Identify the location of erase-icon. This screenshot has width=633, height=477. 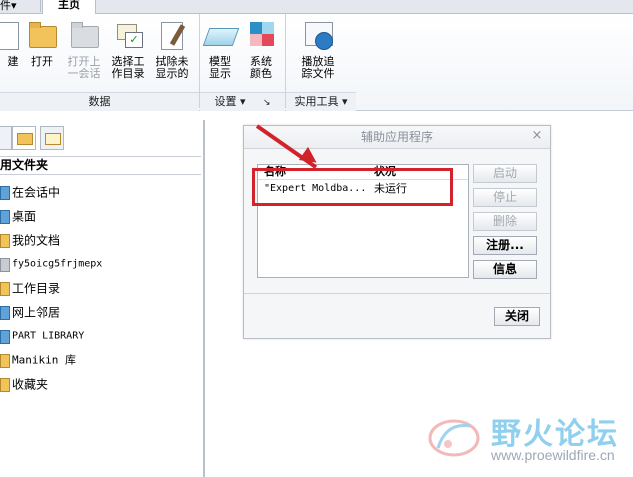
(172, 35).